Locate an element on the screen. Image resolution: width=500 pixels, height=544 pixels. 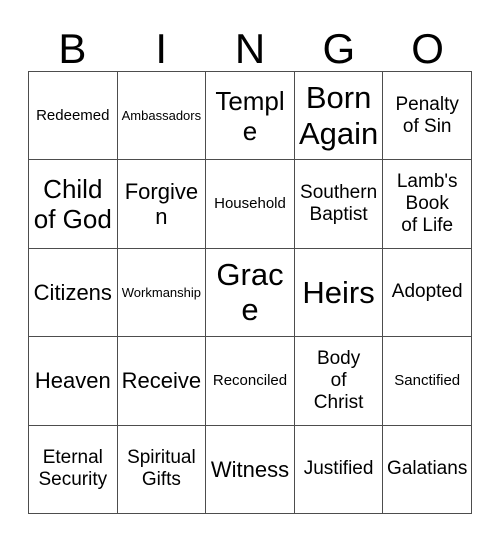
bingo-cell-label: Redeemed is located at coordinates (73, 115).